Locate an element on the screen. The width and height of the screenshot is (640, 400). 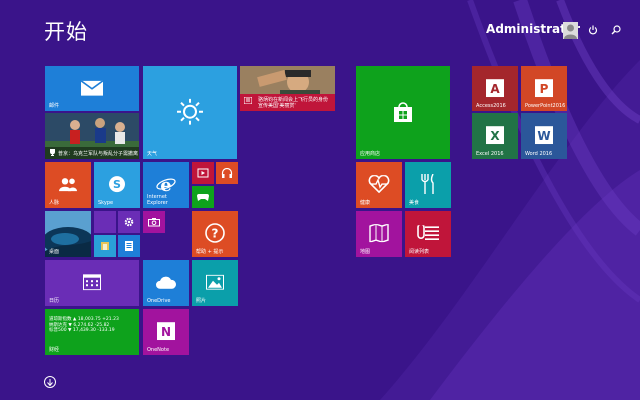
store-bag-icon is located at coordinates (403, 111).